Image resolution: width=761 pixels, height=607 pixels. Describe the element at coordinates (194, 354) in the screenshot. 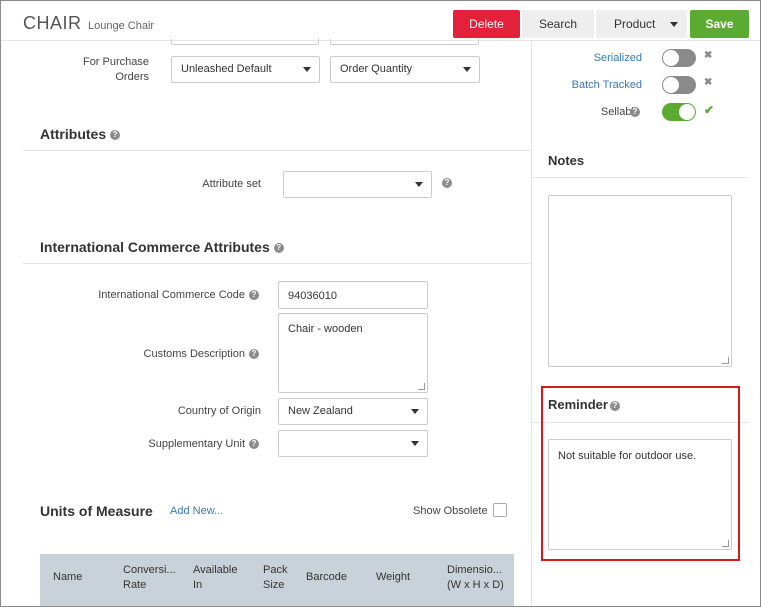

I see `customs-label-text: Customs Description` at that location.